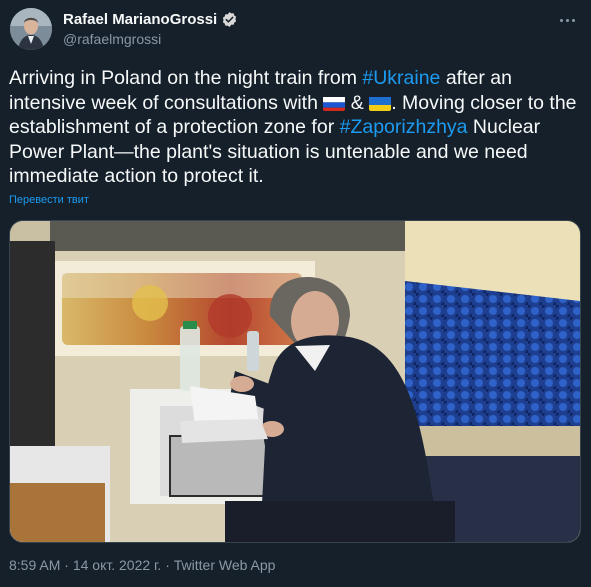 The height and width of the screenshot is (587, 591). Describe the element at coordinates (225, 565) in the screenshot. I see `source-app: Twitter Web App` at that location.